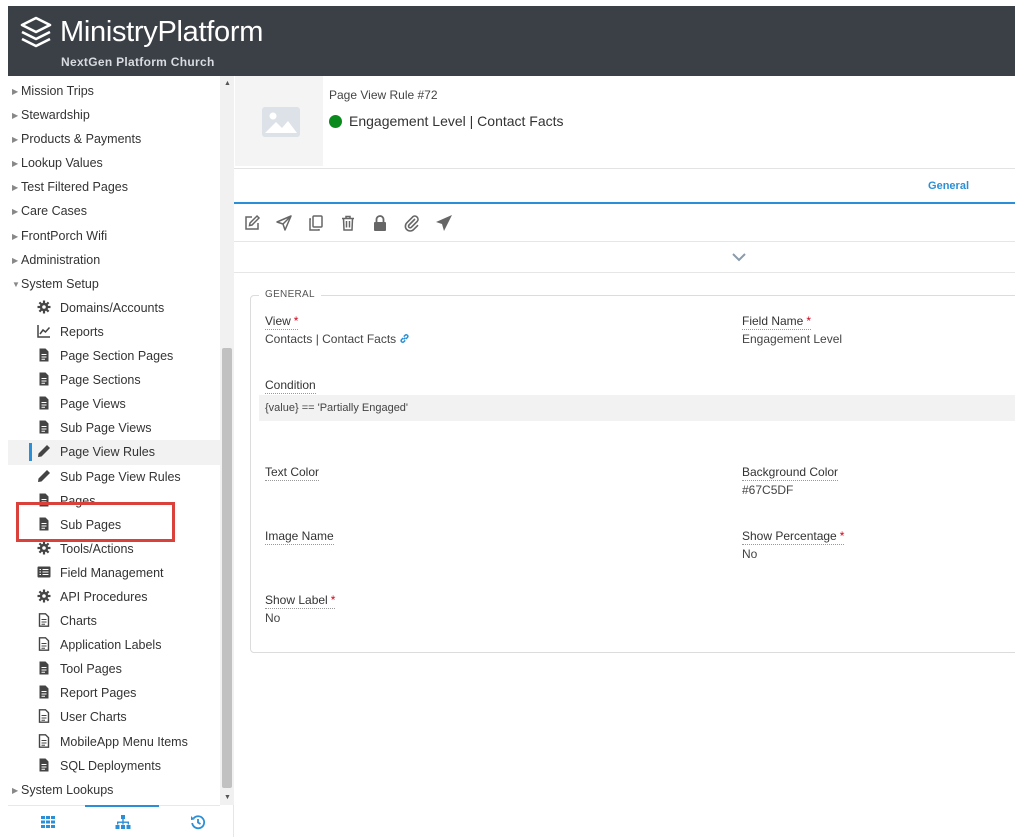  What do you see at coordinates (300, 601) in the screenshot?
I see `show-label-label: Show Label *` at bounding box center [300, 601].